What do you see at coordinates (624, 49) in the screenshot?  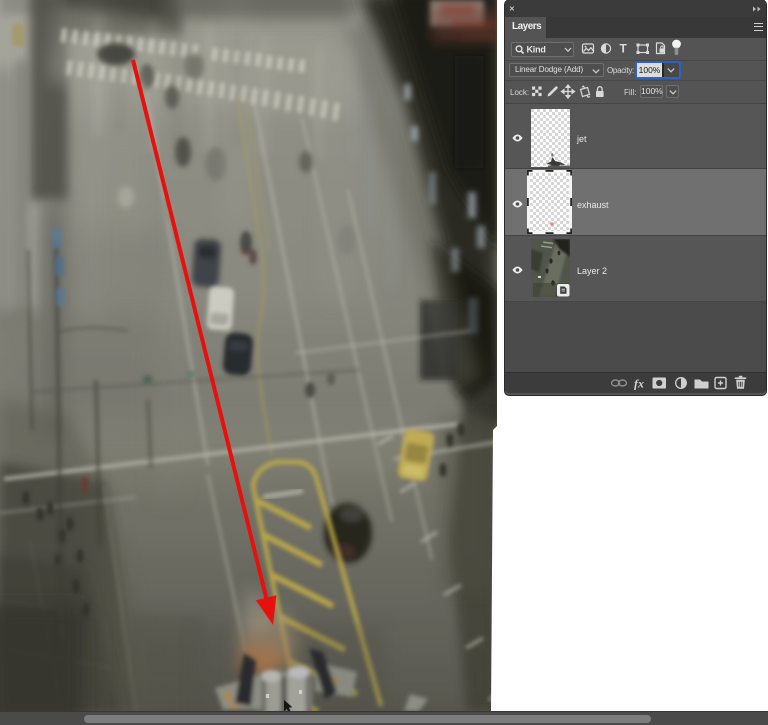 I see `svg-text: T` at bounding box center [624, 49].